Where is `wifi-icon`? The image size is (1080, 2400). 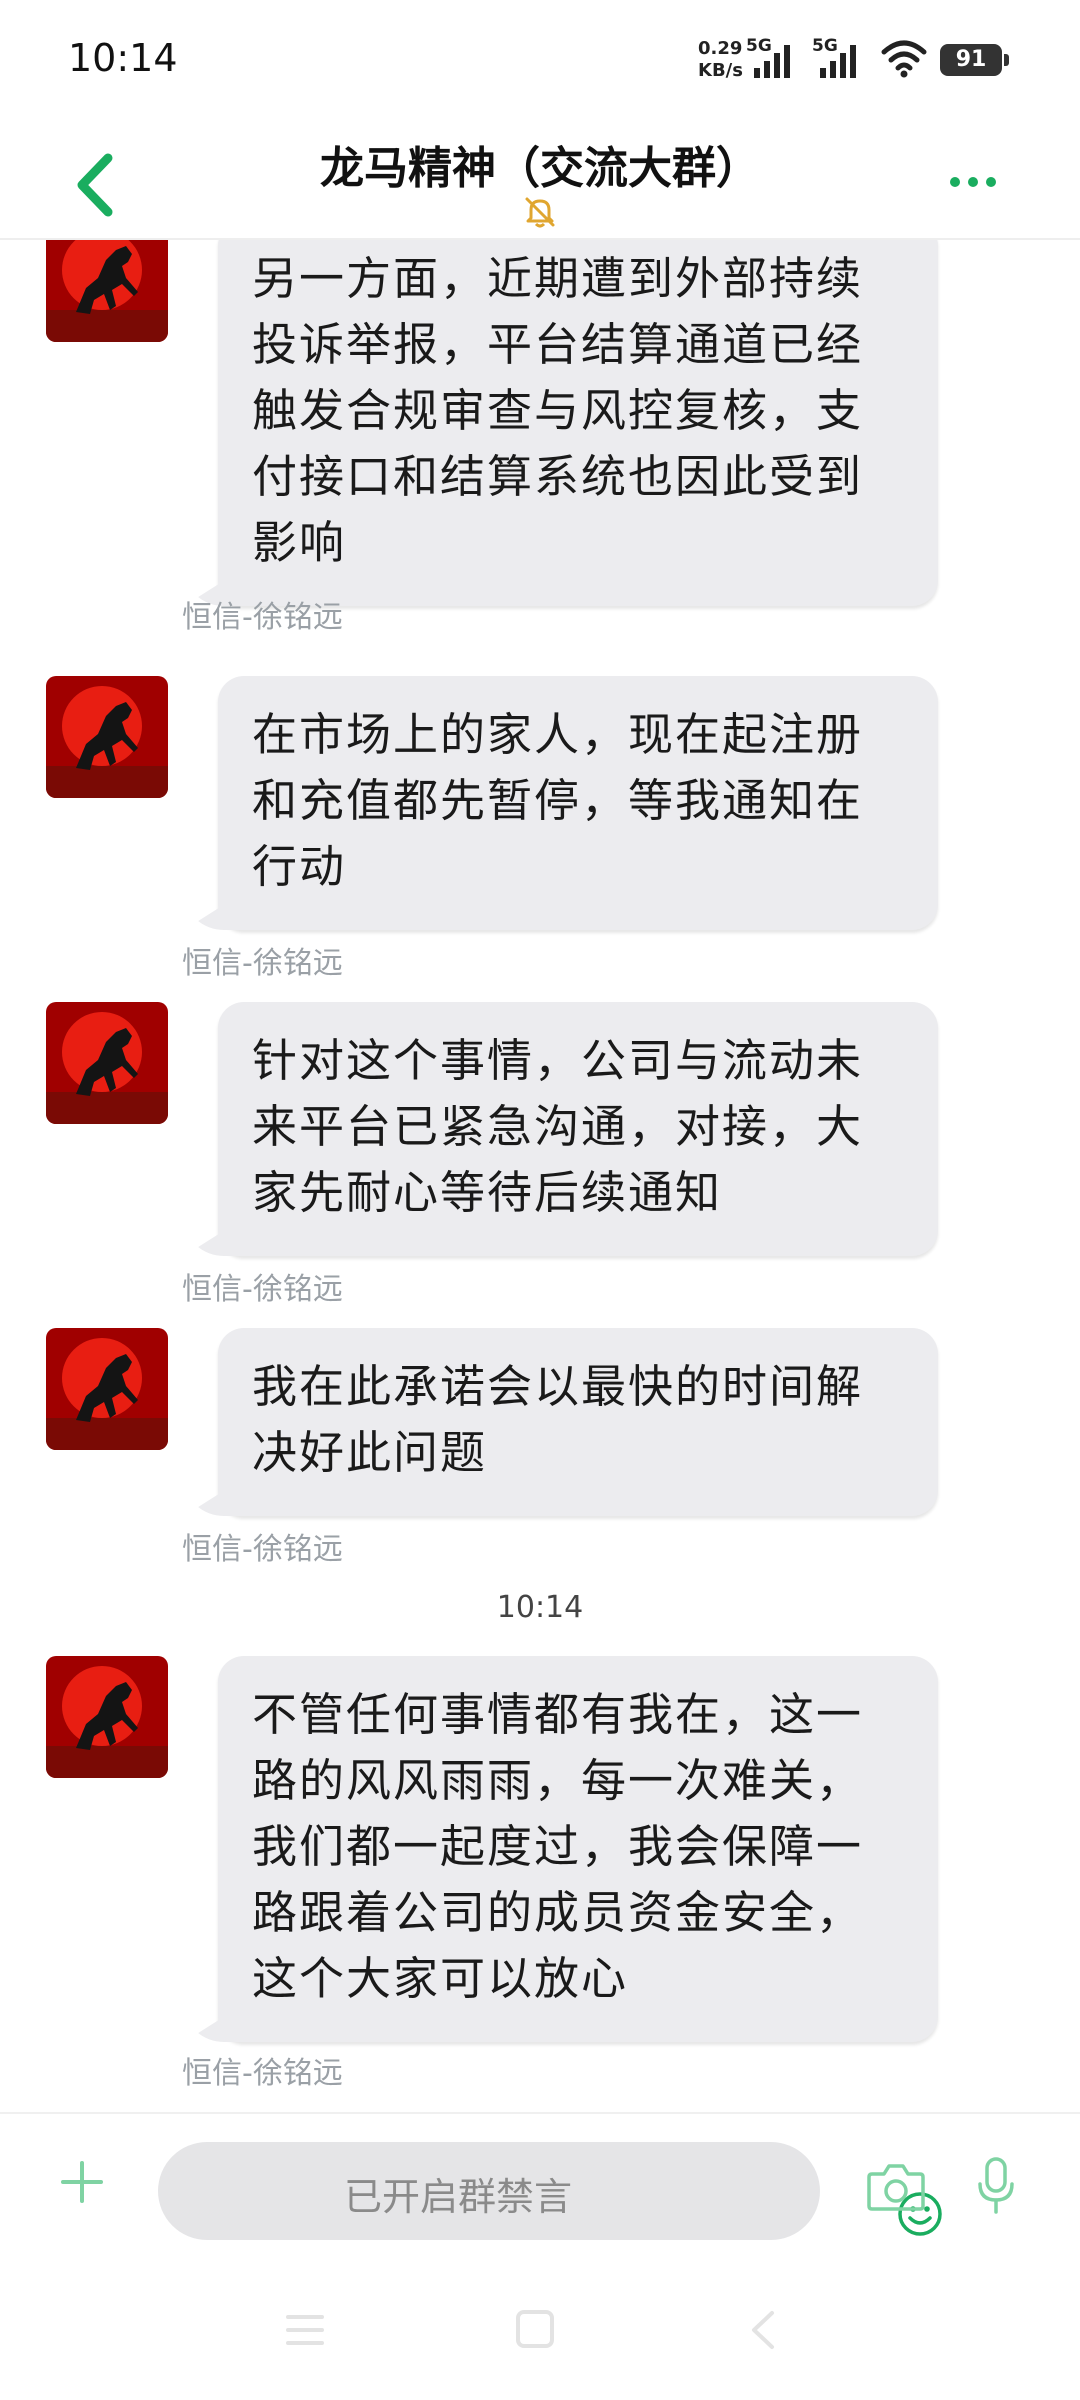 wifi-icon is located at coordinates (904, 59).